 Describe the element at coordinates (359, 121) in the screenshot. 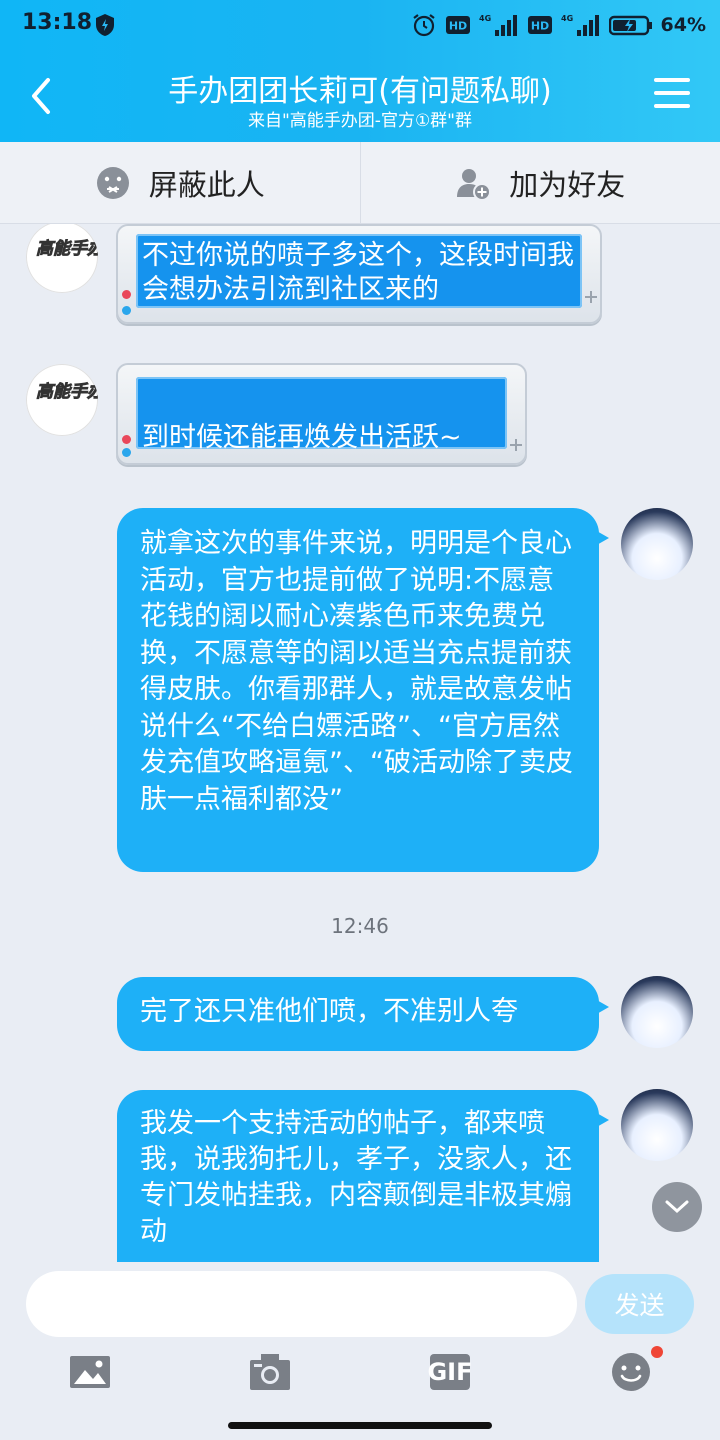

I see `page-subtitle: 来自"高能手办团-官方①群"群` at that location.